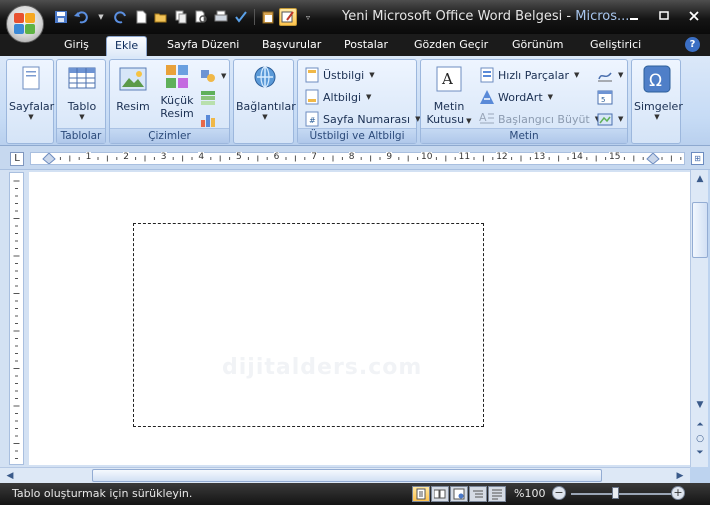  What do you see at coordinates (658, 95) in the screenshot?
I see `symbols-button: Ω Simgeler ▼` at bounding box center [658, 95].